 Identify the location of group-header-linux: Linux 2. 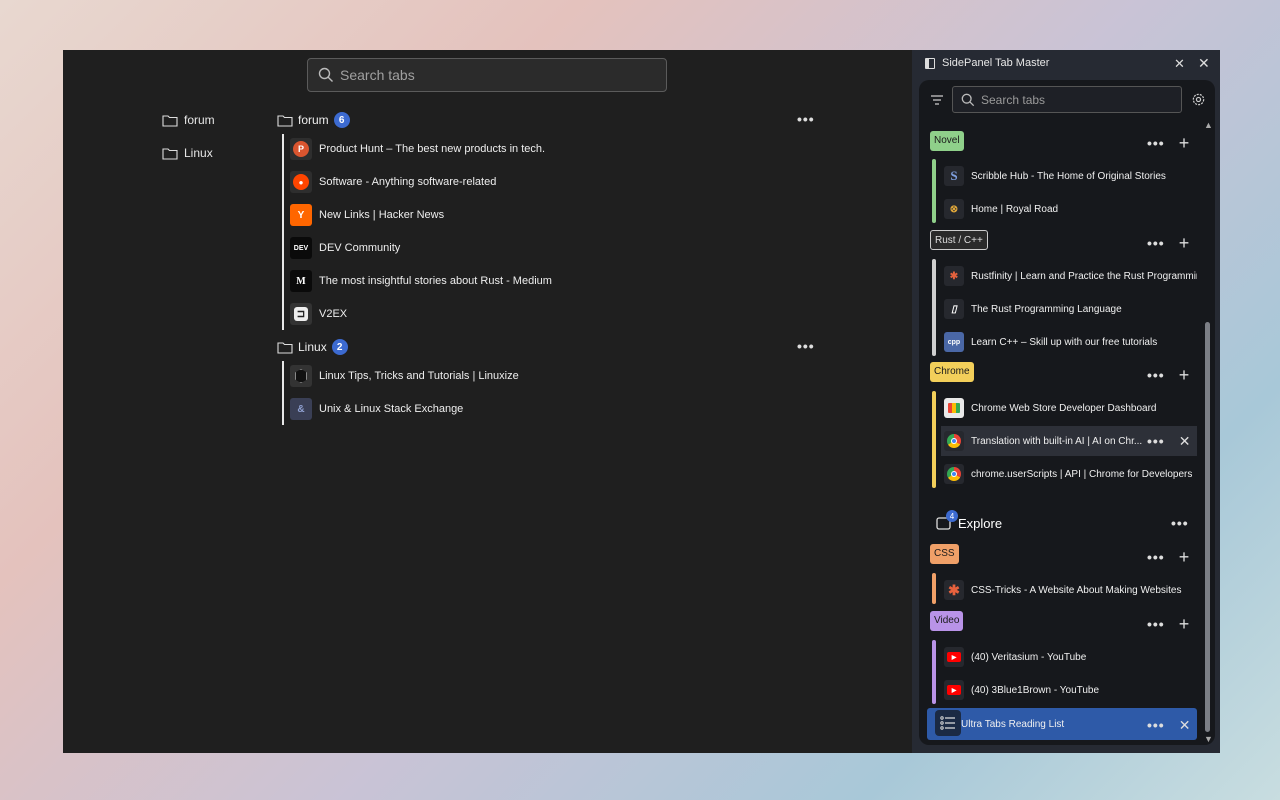
(312, 347).